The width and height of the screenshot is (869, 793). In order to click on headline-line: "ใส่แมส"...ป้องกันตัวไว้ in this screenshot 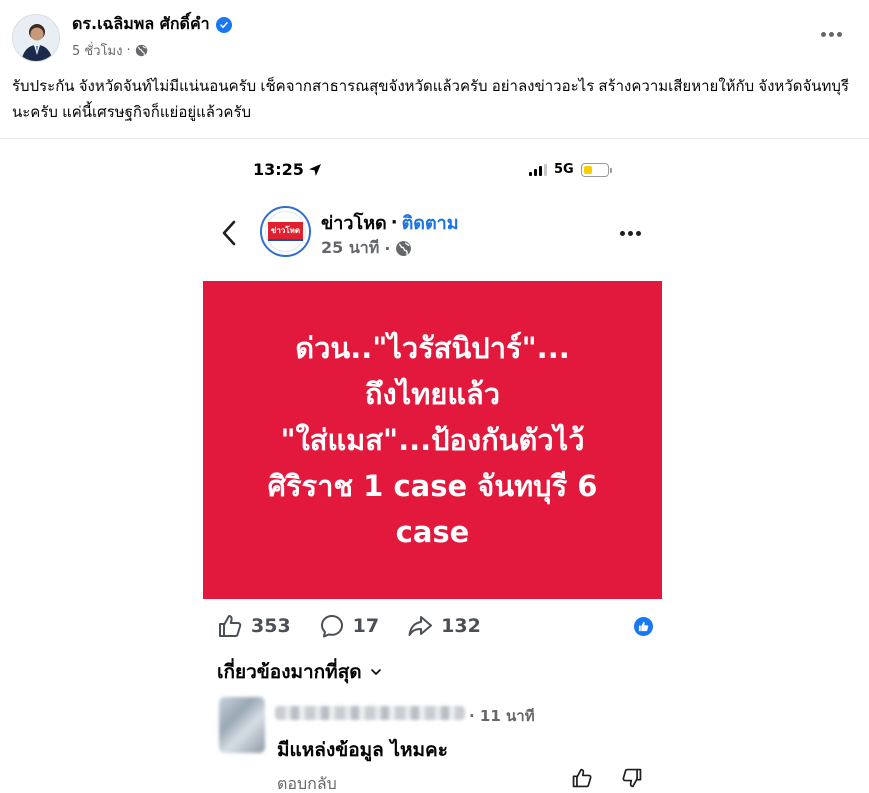, I will do `click(432, 440)`.